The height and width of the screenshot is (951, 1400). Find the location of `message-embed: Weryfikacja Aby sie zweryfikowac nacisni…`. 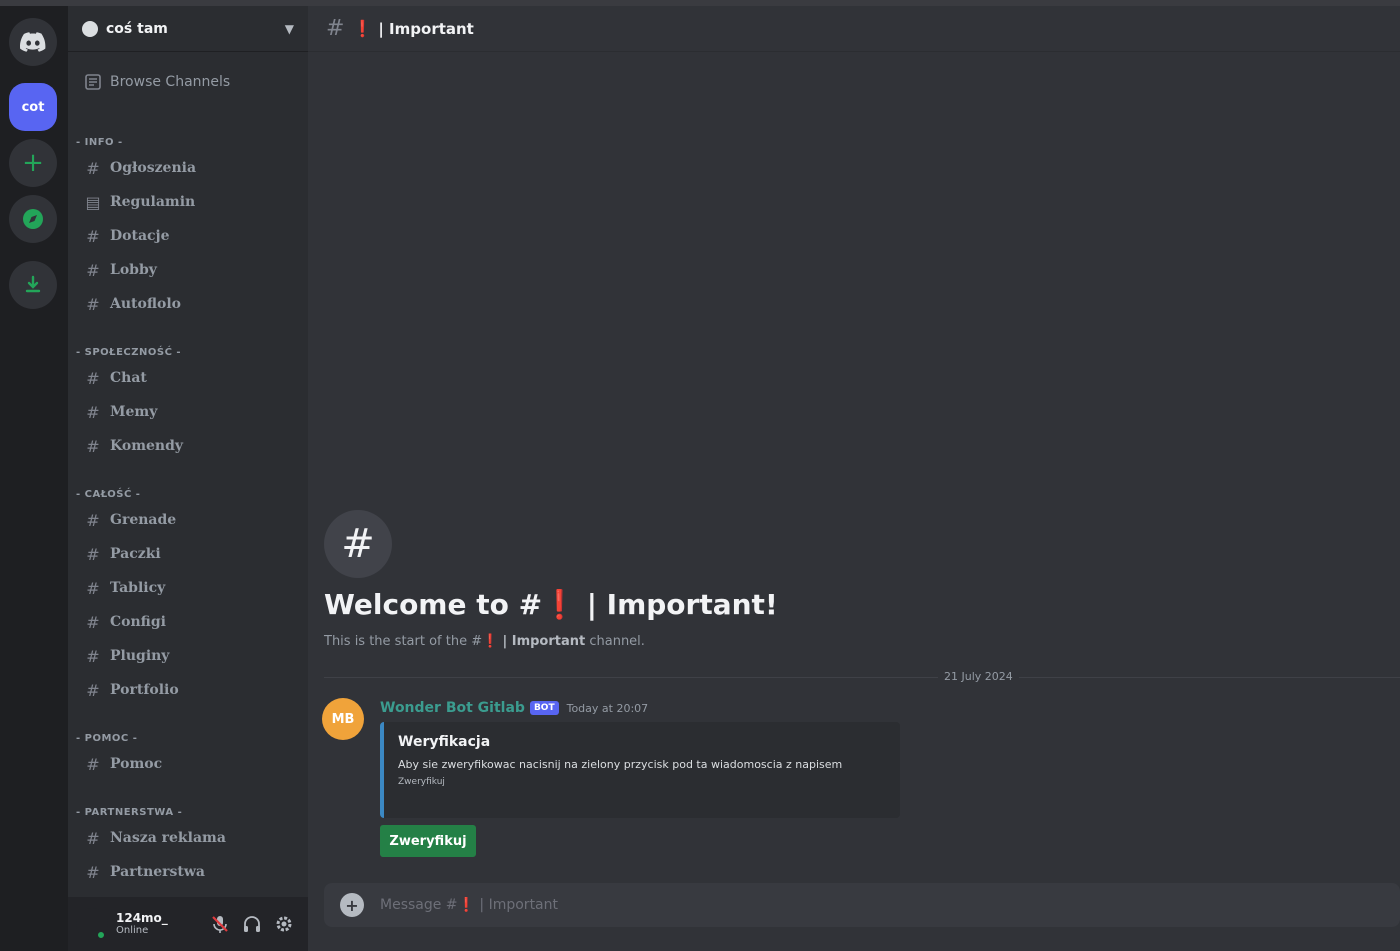

message-embed: Weryfikacja Aby sie zweryfikowac nacisni… is located at coordinates (640, 770).